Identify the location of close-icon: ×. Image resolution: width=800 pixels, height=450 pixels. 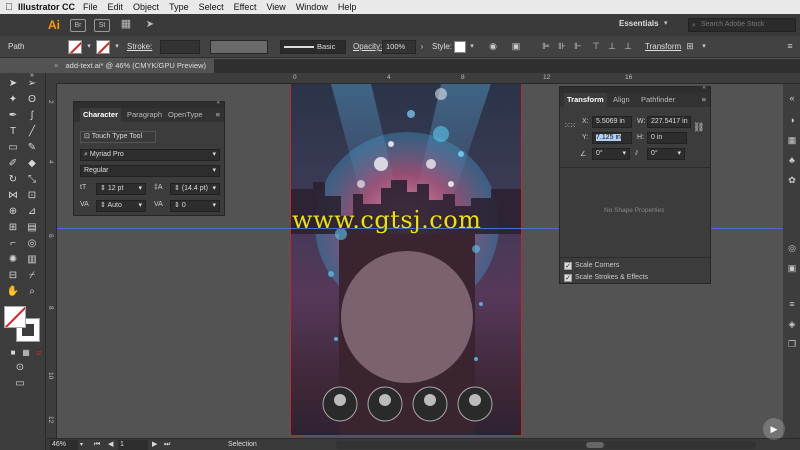
(56, 65).